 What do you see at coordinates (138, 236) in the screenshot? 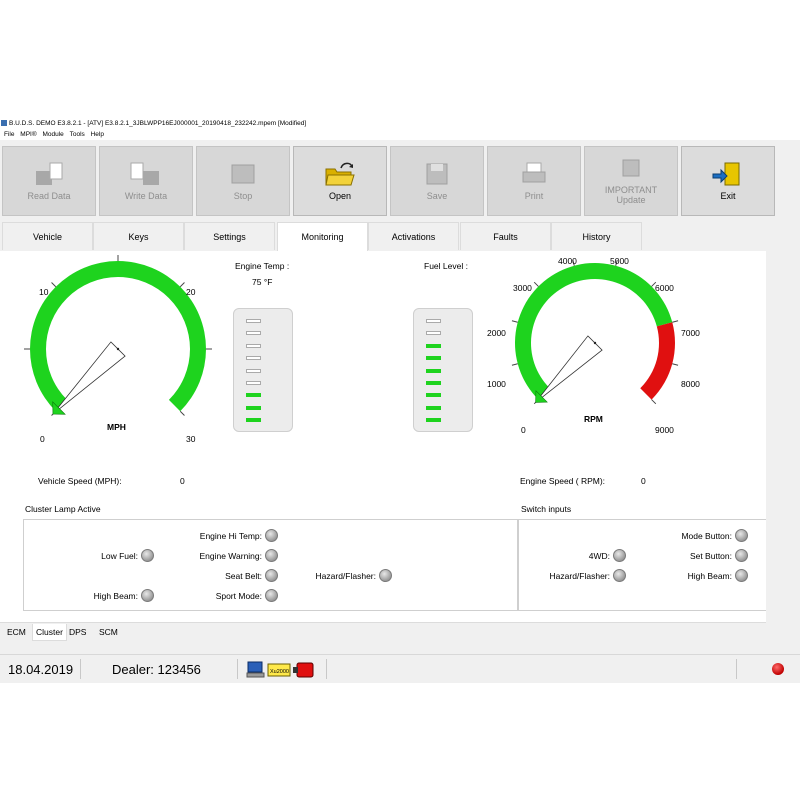
I see `tab-keys: Keys` at bounding box center [138, 236].